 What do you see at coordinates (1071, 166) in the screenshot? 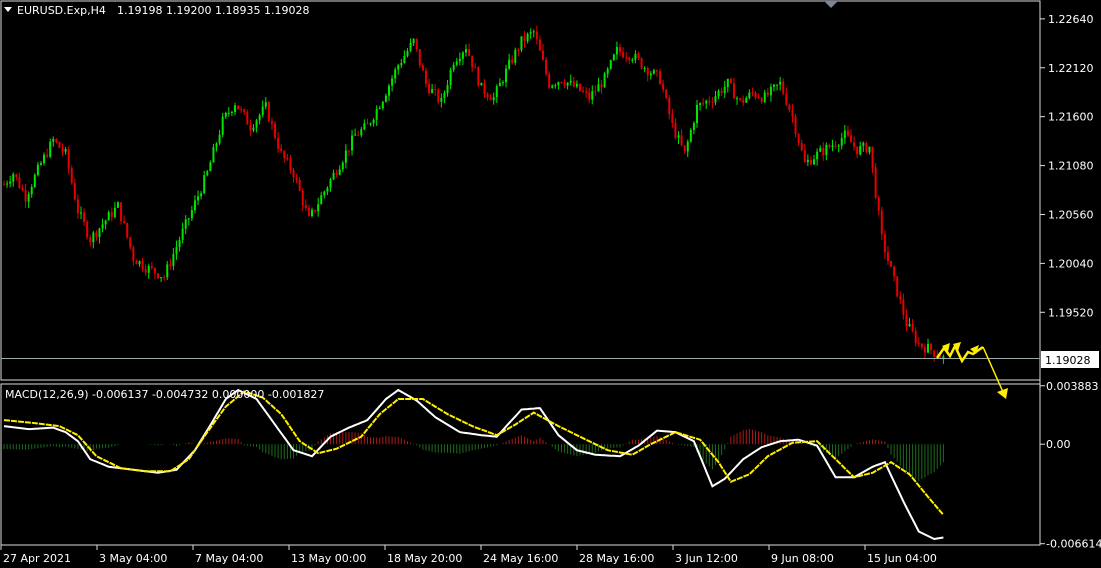
I see `price-tick-label: 1.21080` at bounding box center [1071, 166].